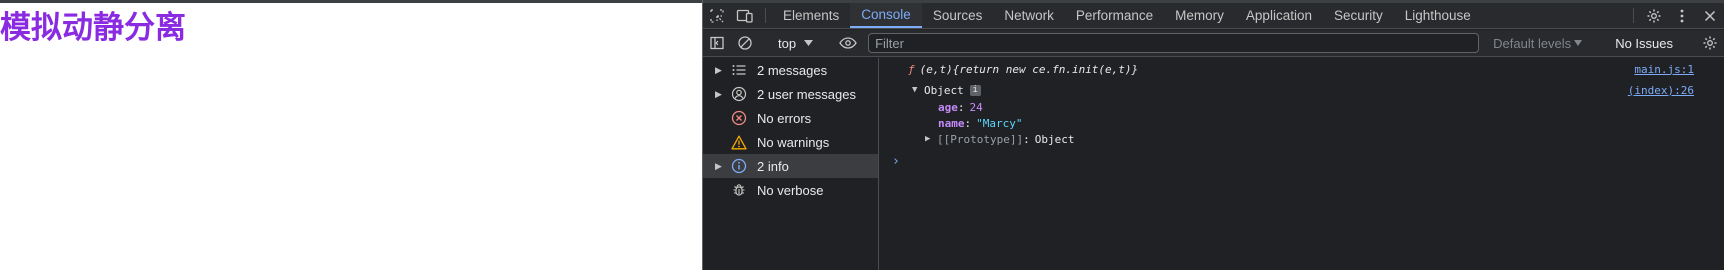 This screenshot has width=1724, height=270. I want to click on console-sidebar: ▶ 2 messages ▶ 2 user messages No errors, so click(791, 164).